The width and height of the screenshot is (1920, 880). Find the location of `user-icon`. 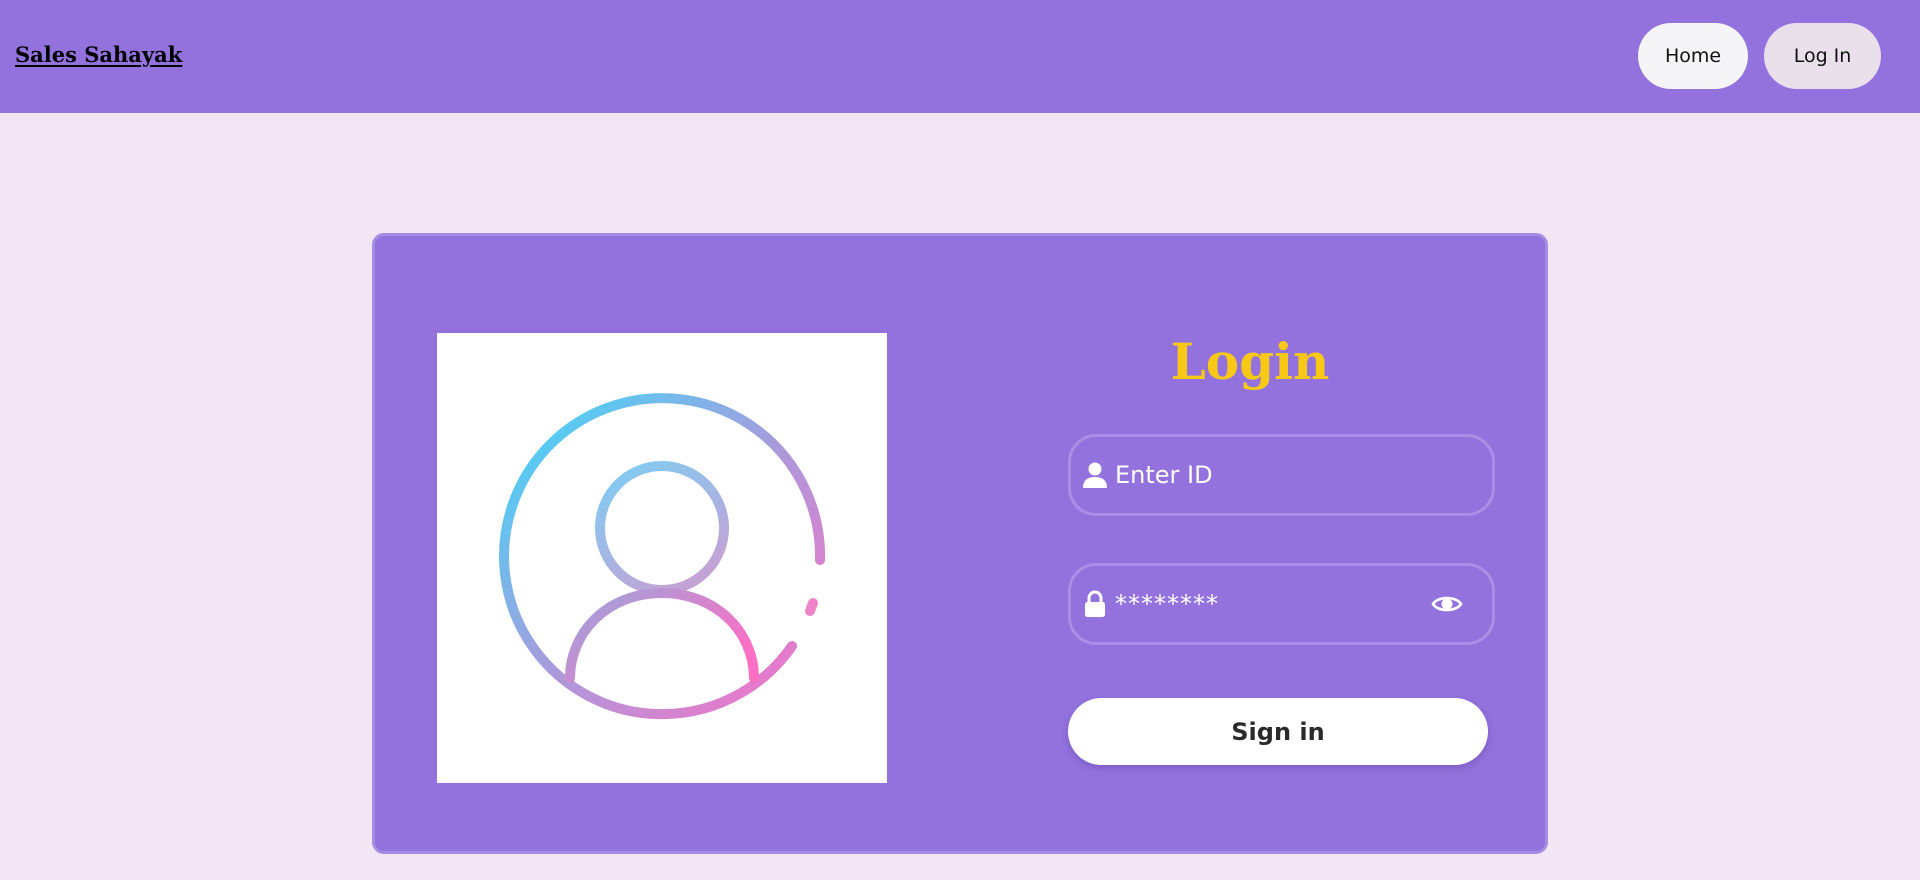

user-icon is located at coordinates (1095, 475).